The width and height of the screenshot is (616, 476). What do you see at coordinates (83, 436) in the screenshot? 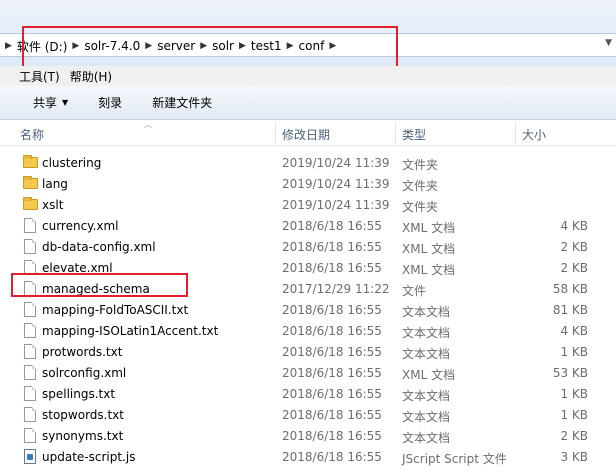
I see `file-name: synonyms.txt` at bounding box center [83, 436].